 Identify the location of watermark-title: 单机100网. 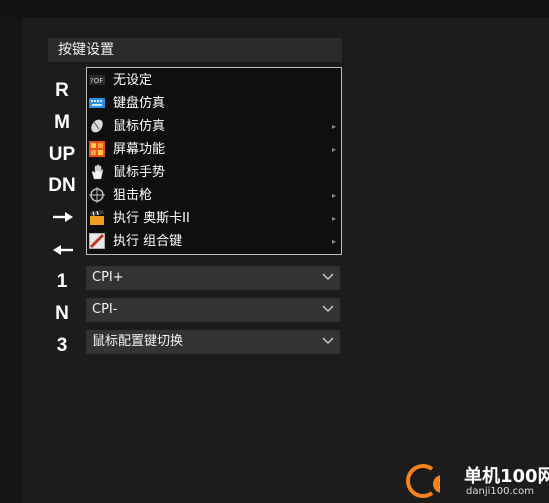
(506, 476).